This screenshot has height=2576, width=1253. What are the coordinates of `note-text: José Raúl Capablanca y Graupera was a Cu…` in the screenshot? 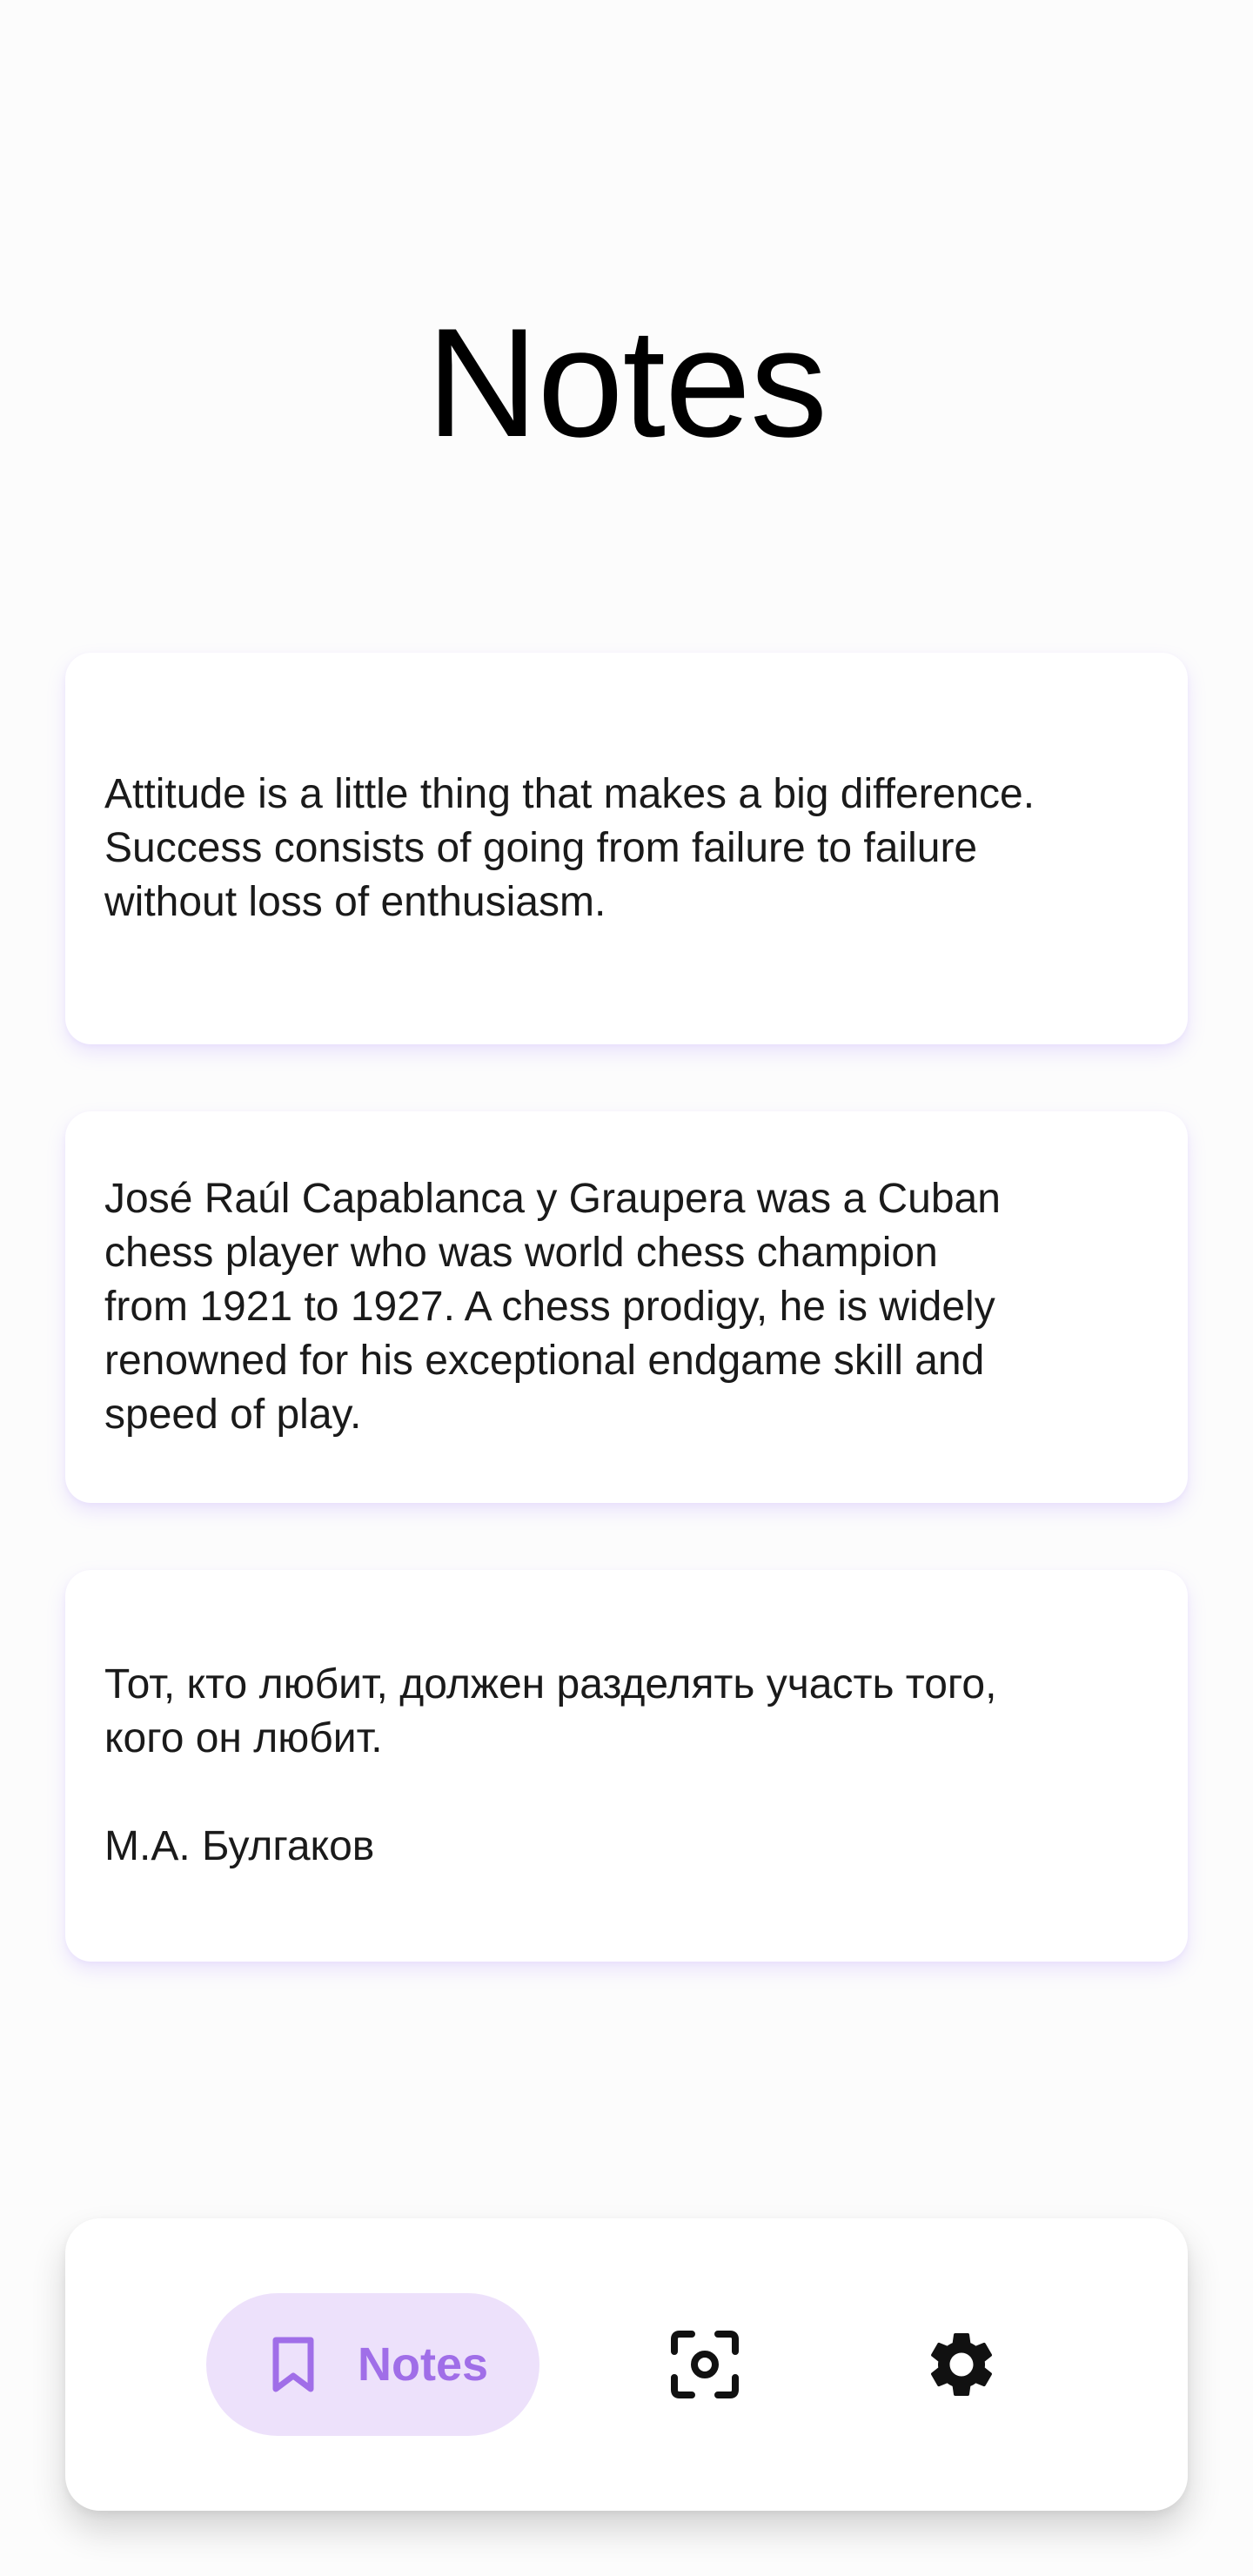 It's located at (552, 1307).